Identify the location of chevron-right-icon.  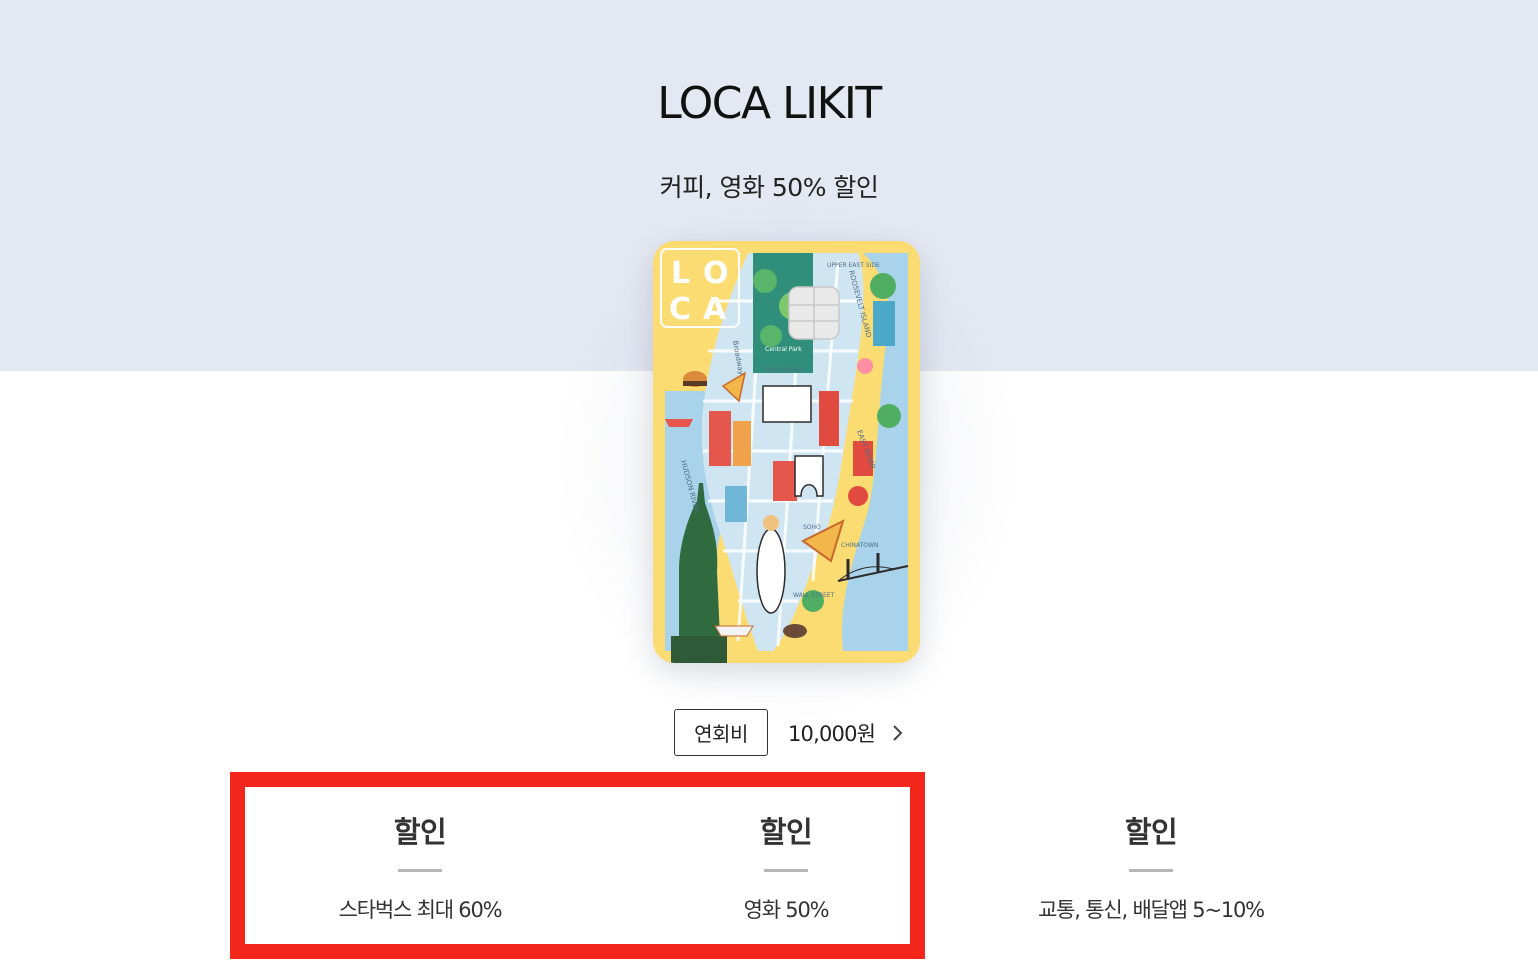
(897, 733).